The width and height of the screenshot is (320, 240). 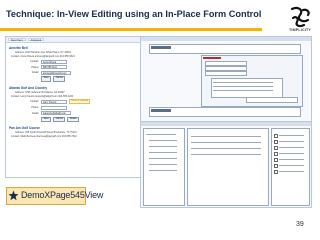 What do you see at coordinates (272, 100) in the screenshot?
I see `designer-button-row` at bounding box center [272, 100].